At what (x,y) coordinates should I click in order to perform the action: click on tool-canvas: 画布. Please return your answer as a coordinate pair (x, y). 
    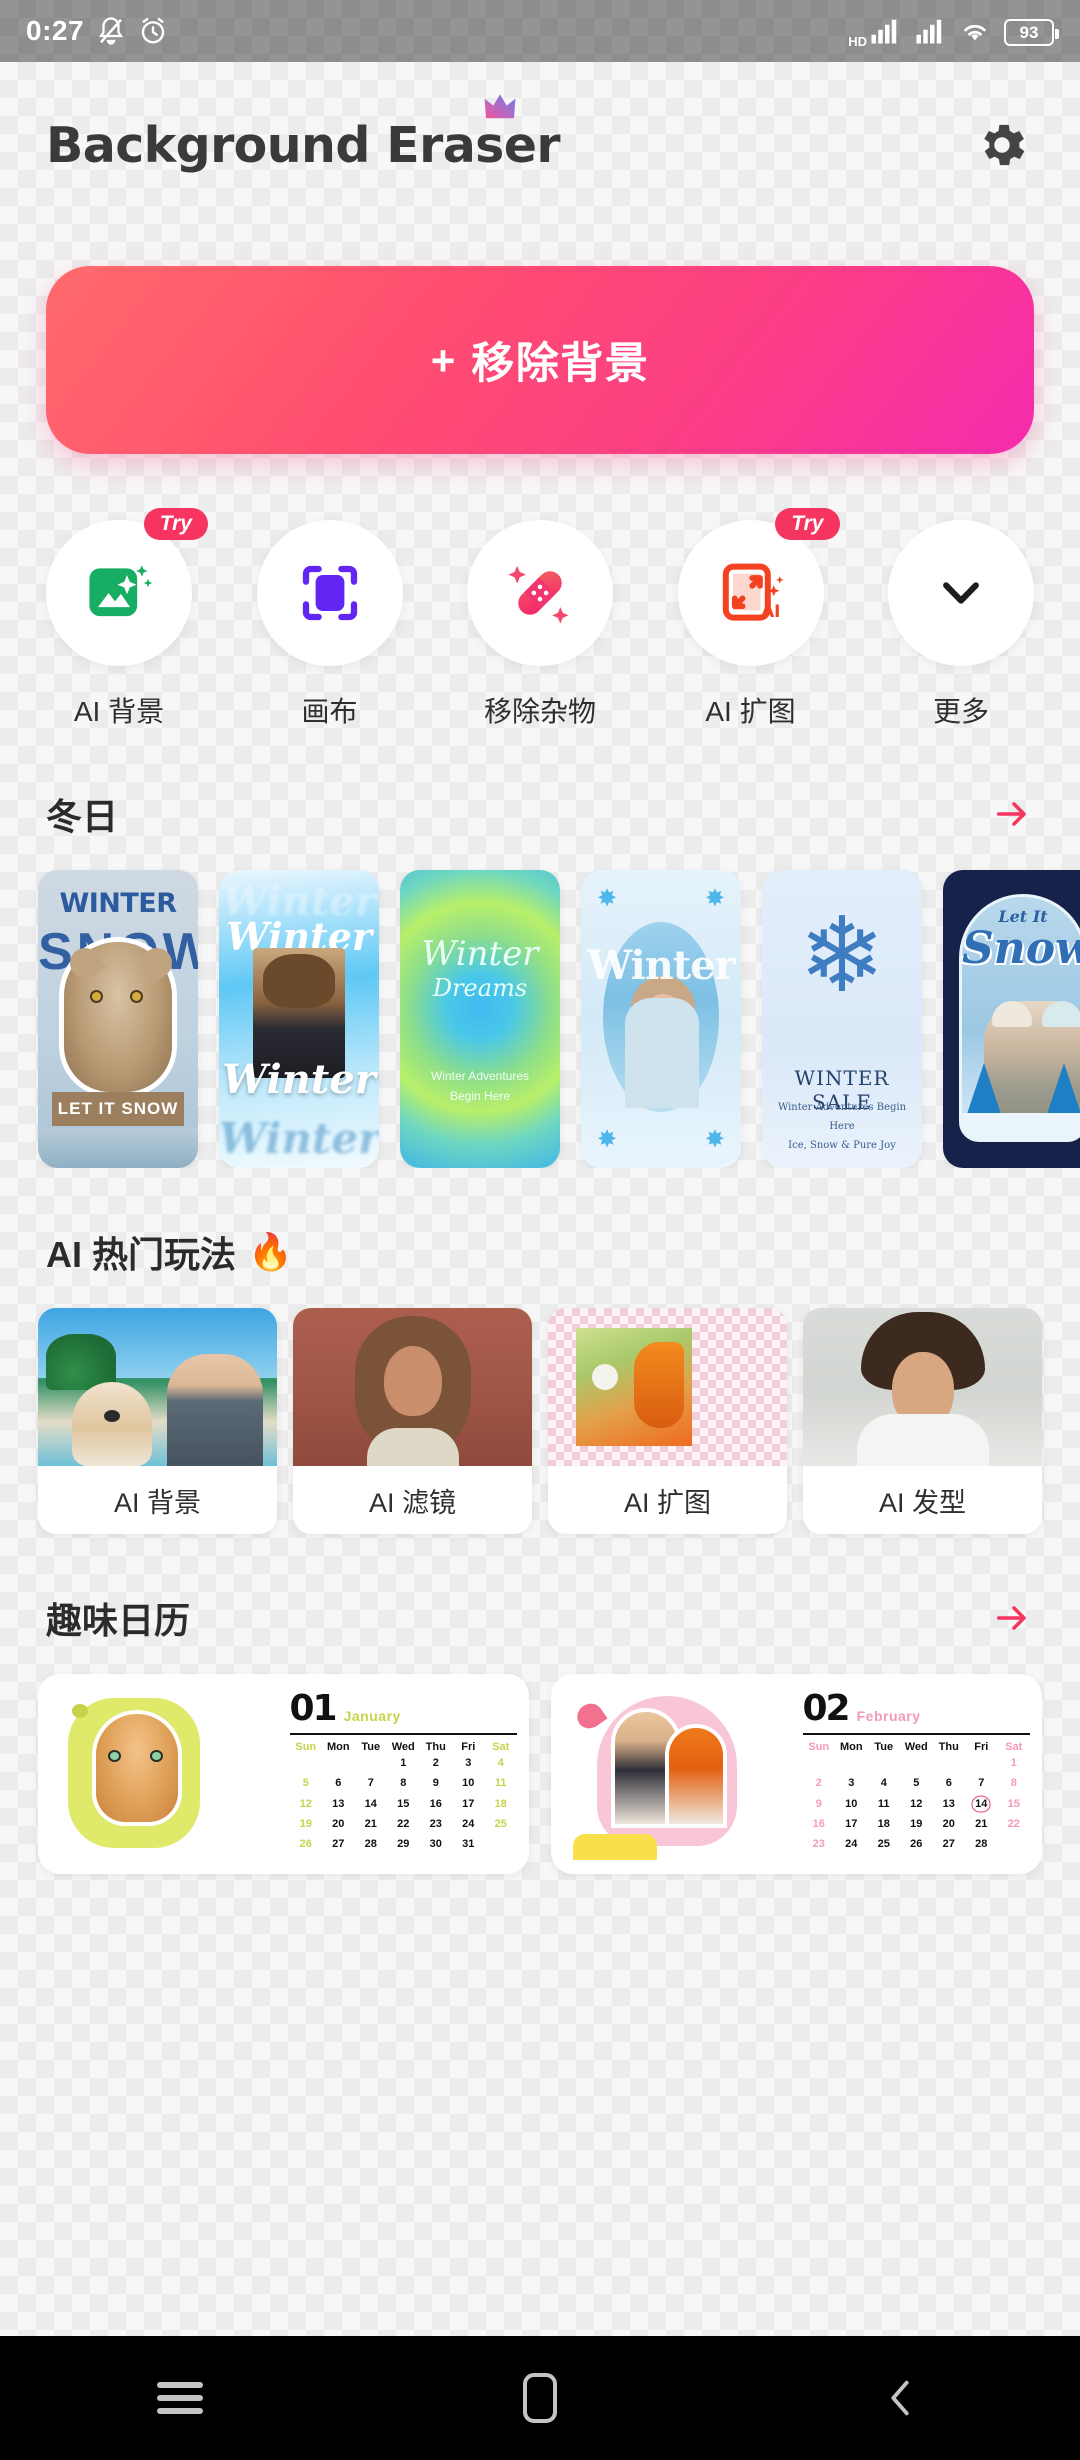
    Looking at the image, I should click on (330, 625).